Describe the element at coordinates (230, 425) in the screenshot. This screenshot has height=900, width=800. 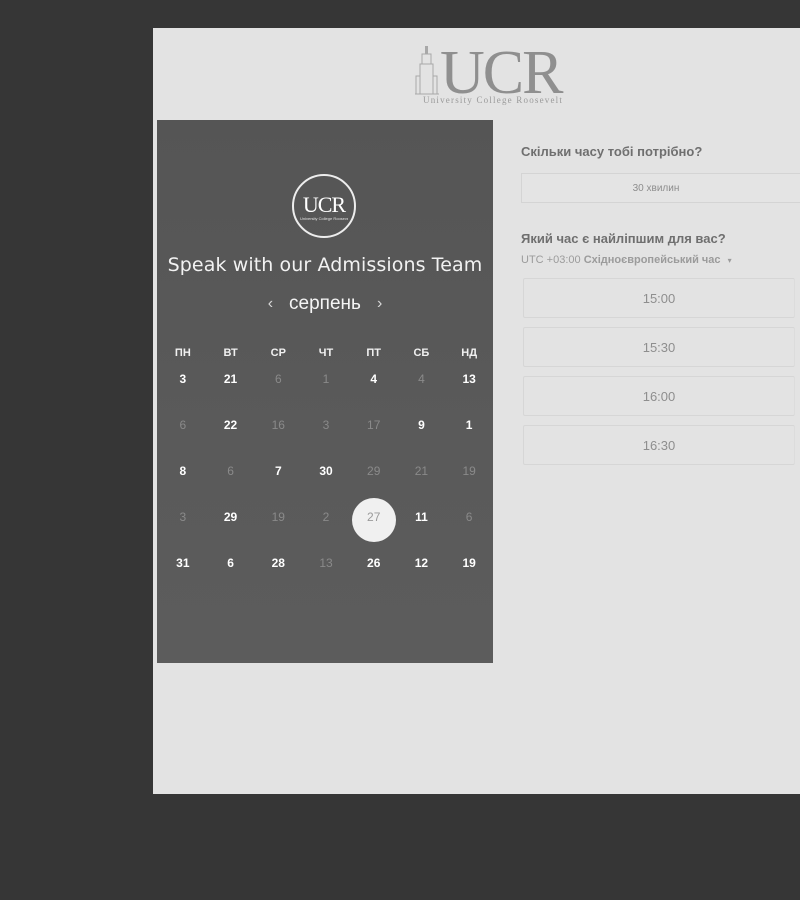
I see `calendar-day-number: 22` at that location.